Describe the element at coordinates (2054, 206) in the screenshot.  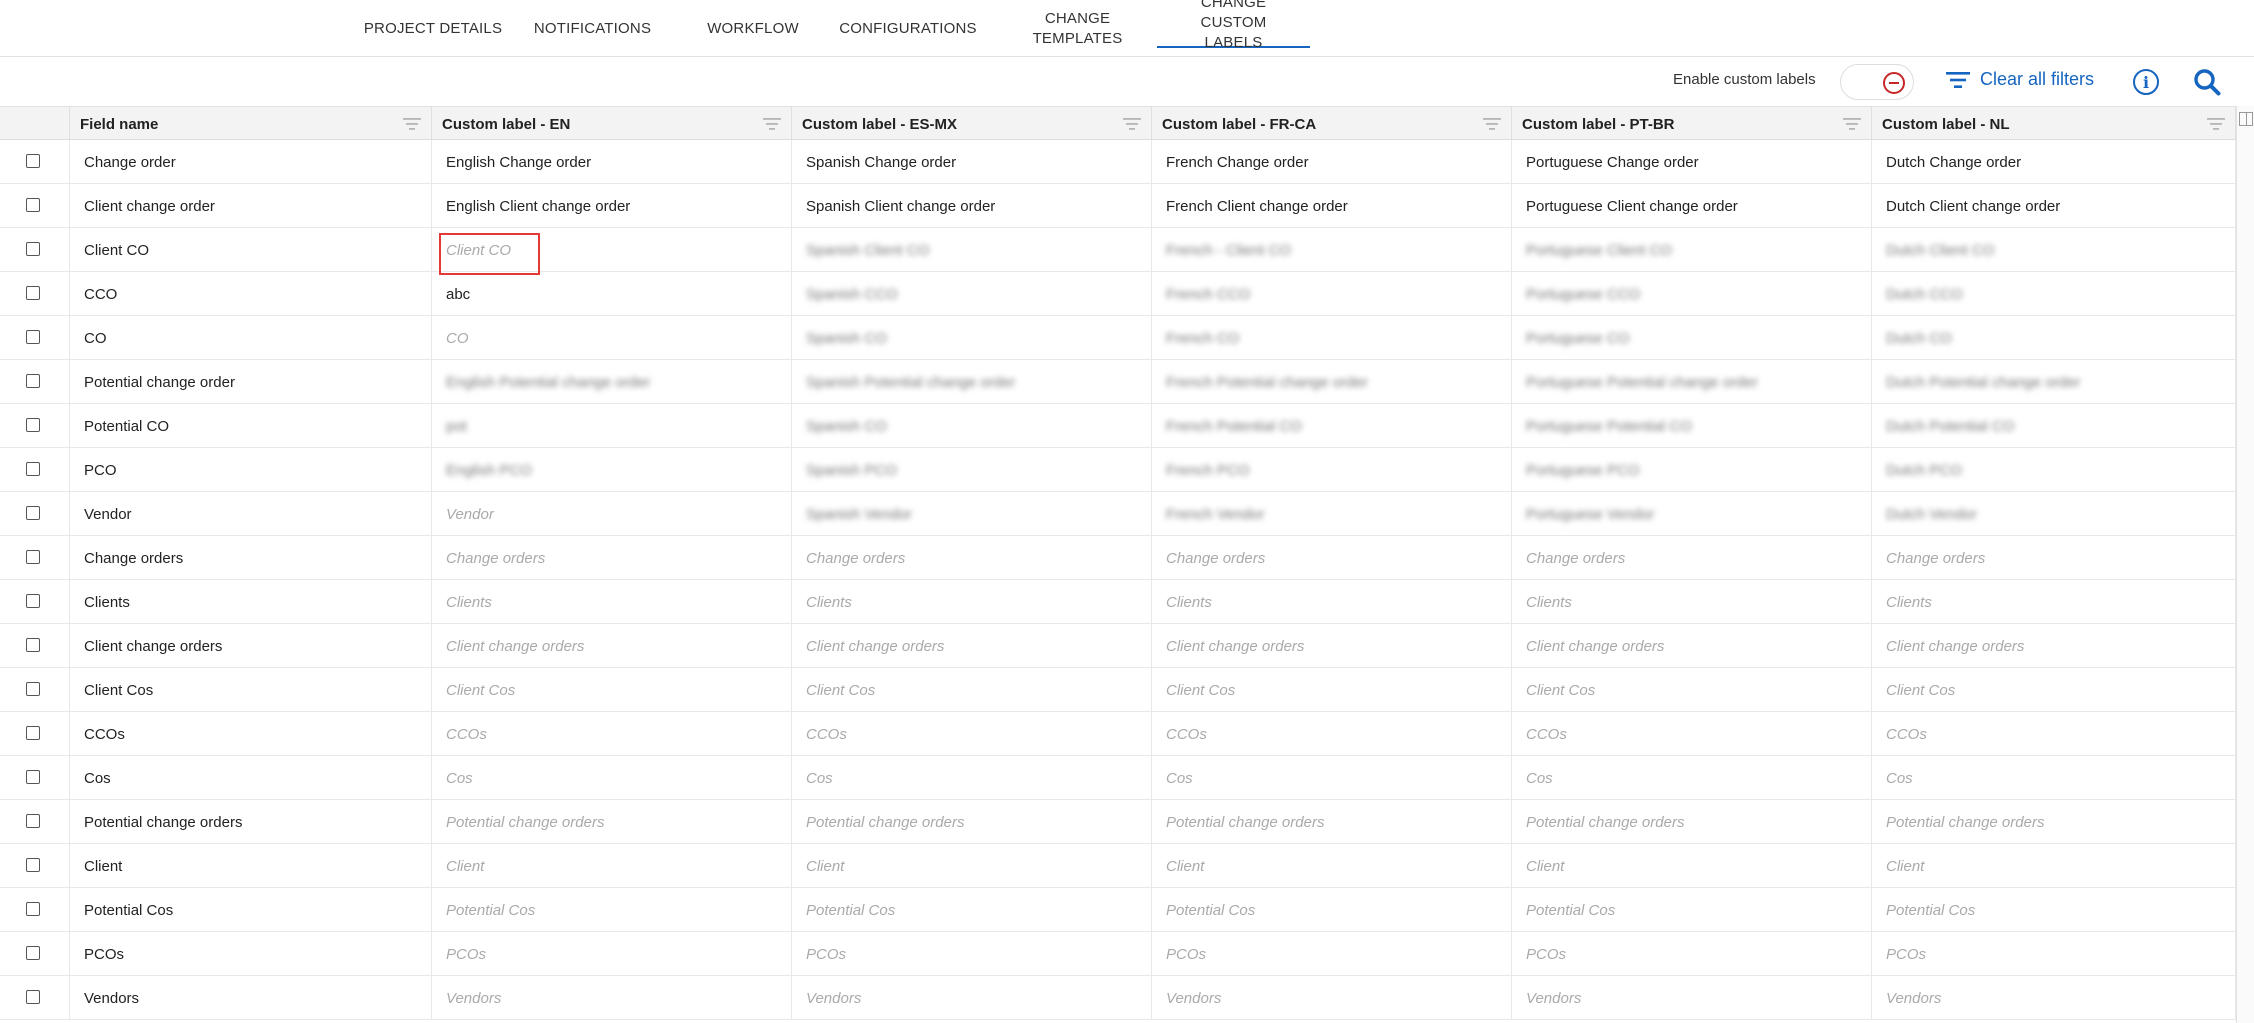
I see `custom-label-cell-label-nl: Dutch Client change order` at that location.